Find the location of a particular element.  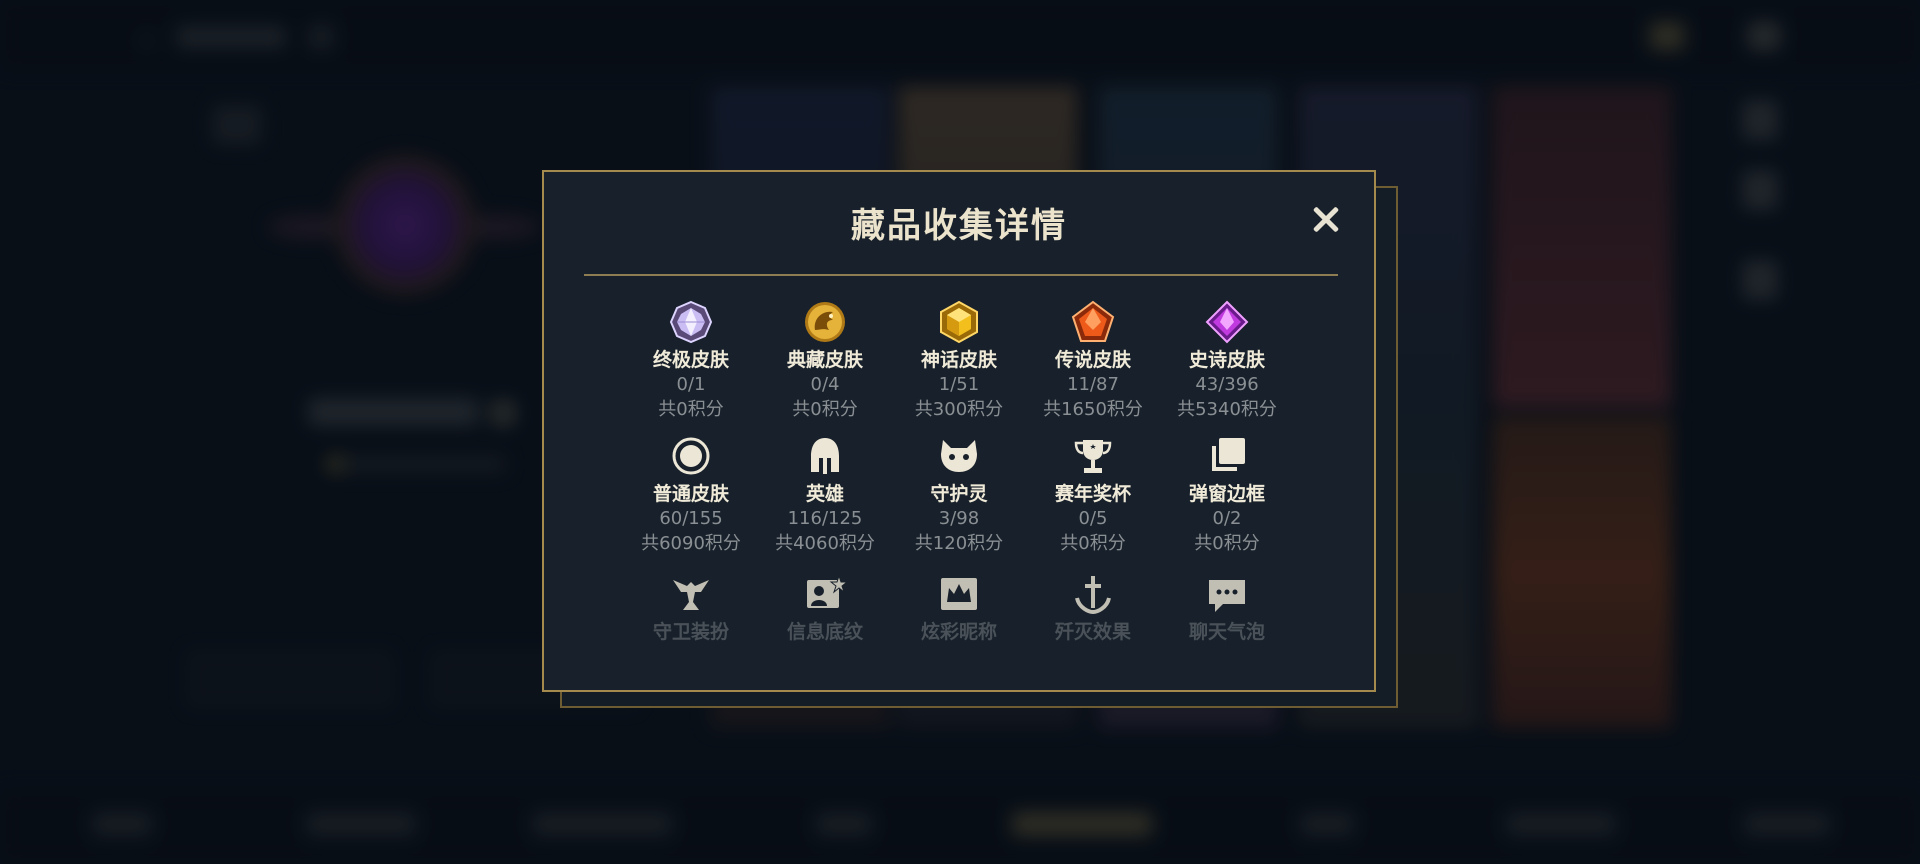

item-label: 守护灵 is located at coordinates (959, 494).